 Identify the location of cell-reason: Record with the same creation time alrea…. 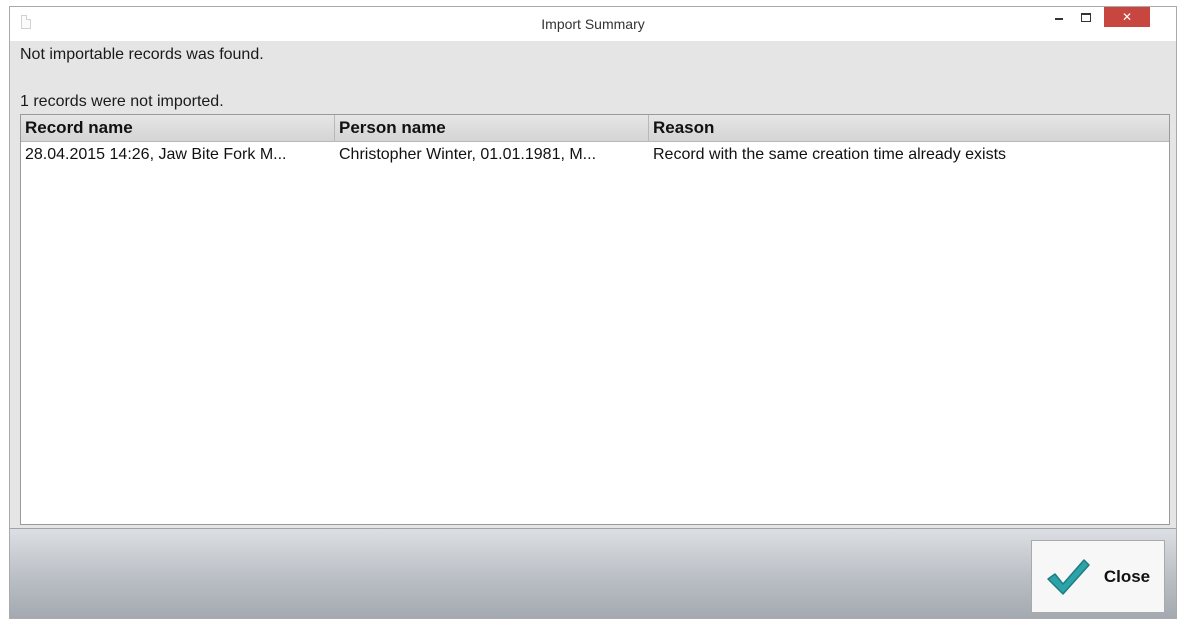
(830, 154).